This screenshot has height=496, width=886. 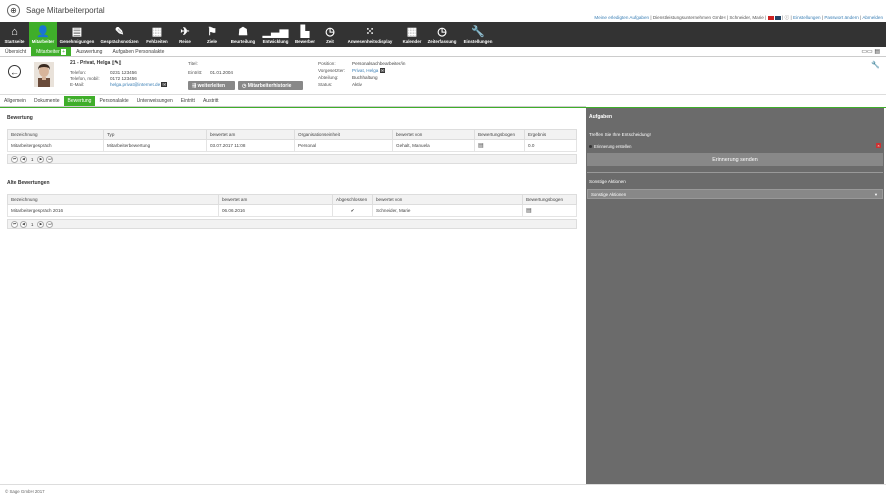 What do you see at coordinates (590, 146) in the screenshot?
I see `radio-button` at bounding box center [590, 146].